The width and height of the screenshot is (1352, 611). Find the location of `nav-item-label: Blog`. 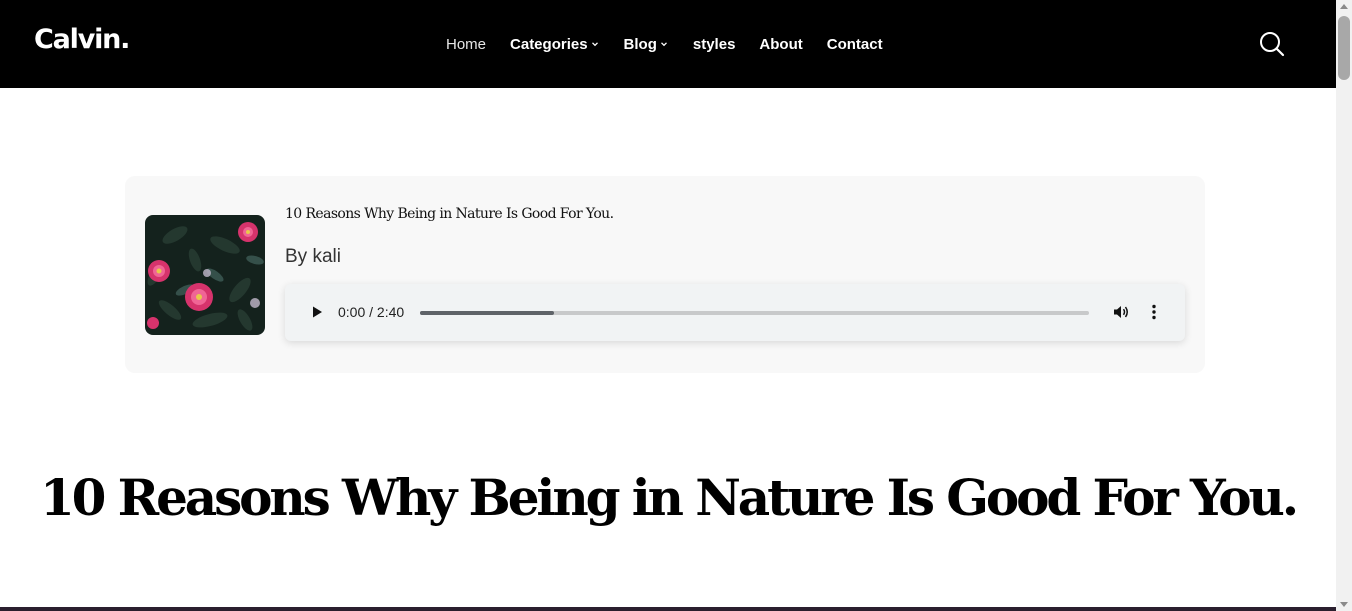

nav-item-label: Blog is located at coordinates (640, 44).